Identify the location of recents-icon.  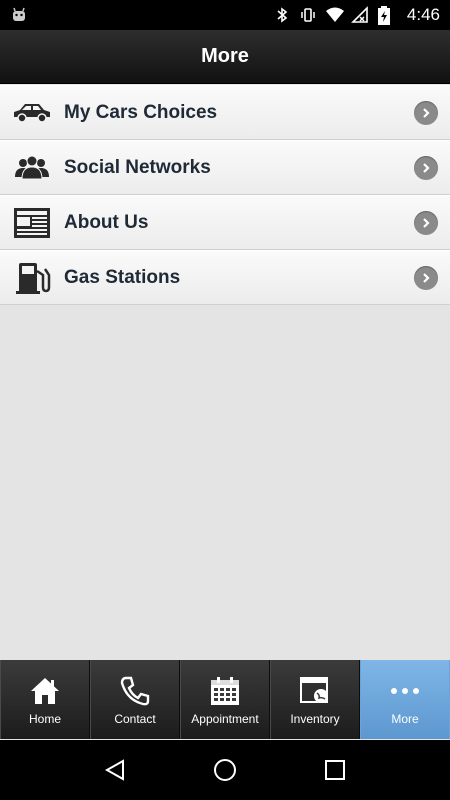
(335, 770).